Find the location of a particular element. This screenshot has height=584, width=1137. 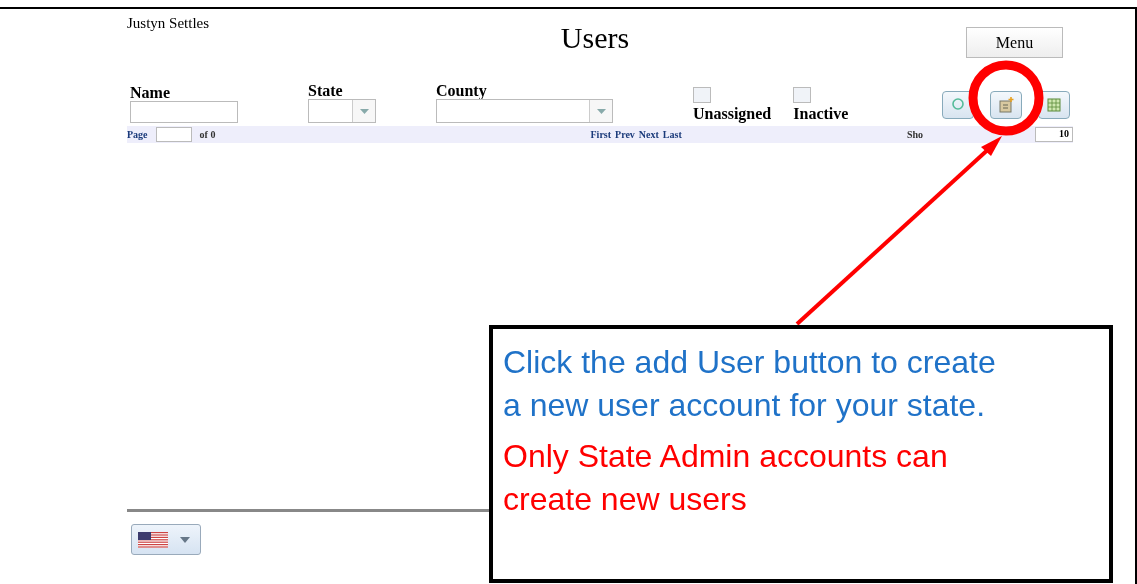

name-field is located at coordinates (184, 112).